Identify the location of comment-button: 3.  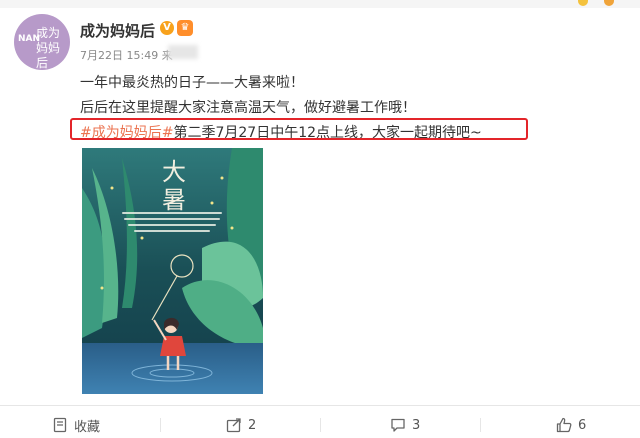
(405, 425).